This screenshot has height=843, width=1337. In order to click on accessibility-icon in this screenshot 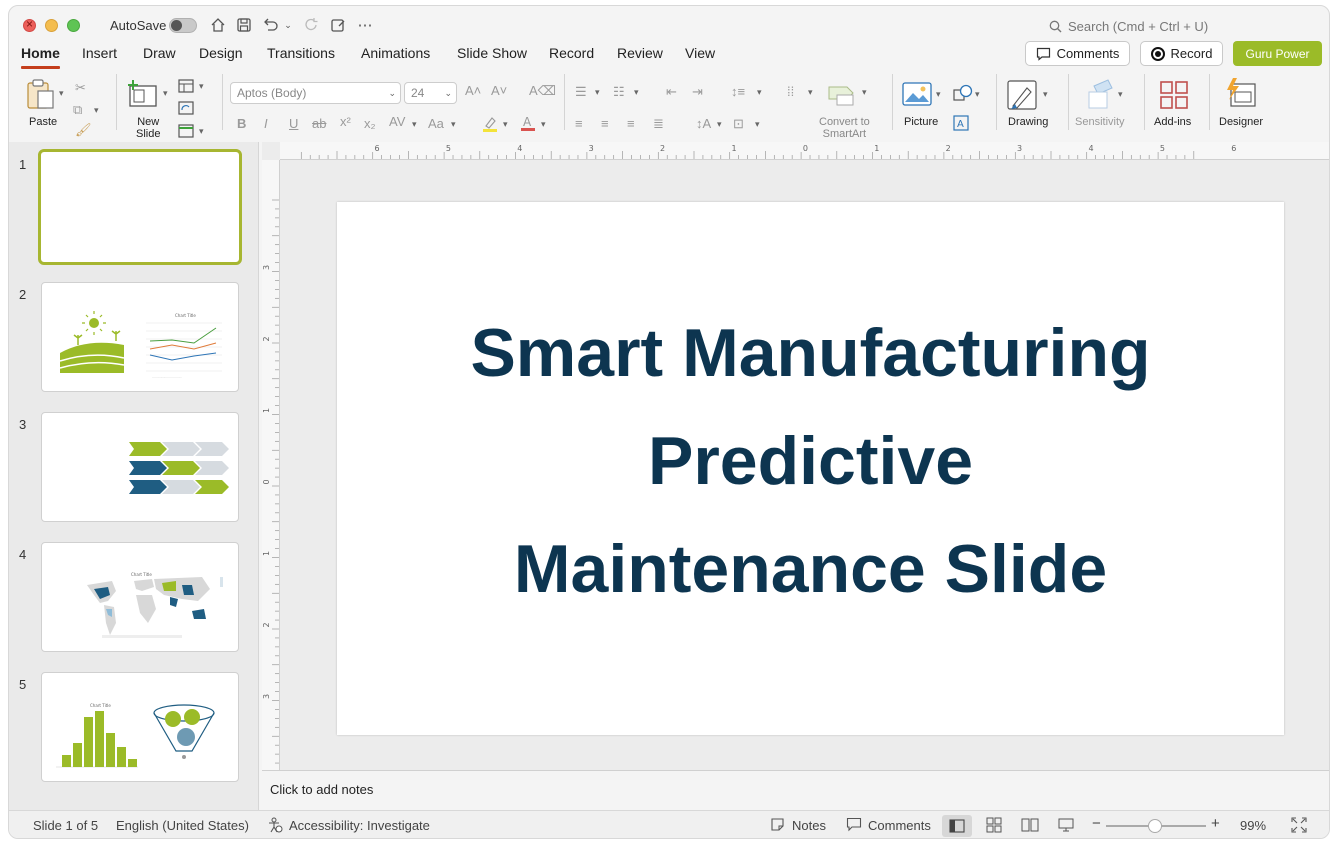, I will do `click(275, 826)`.